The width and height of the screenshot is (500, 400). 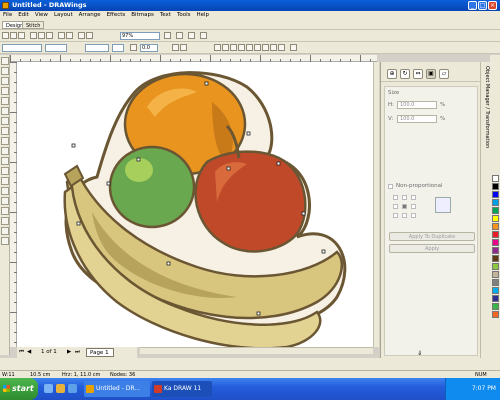 I want to click on swatch-red, so click(x=495, y=234).